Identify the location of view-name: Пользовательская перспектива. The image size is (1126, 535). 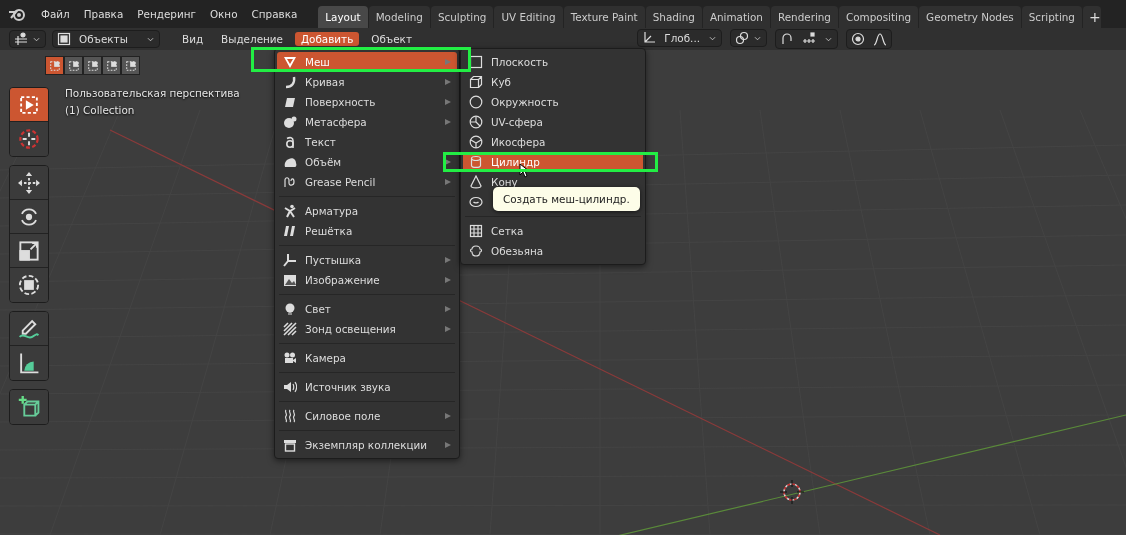
(153, 93).